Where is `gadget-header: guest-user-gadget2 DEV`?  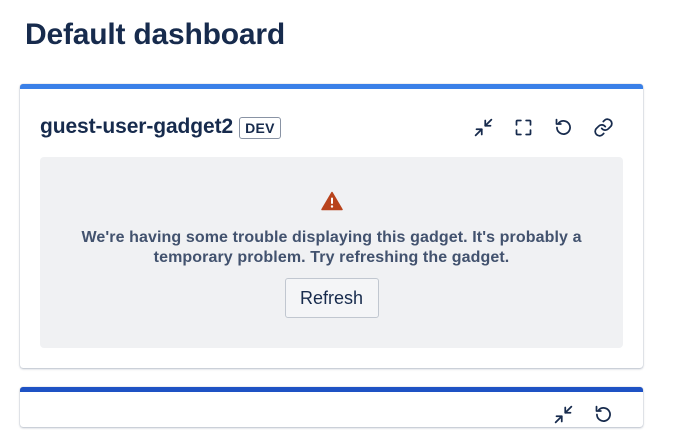 gadget-header: guest-user-gadget2 DEV is located at coordinates (331, 127).